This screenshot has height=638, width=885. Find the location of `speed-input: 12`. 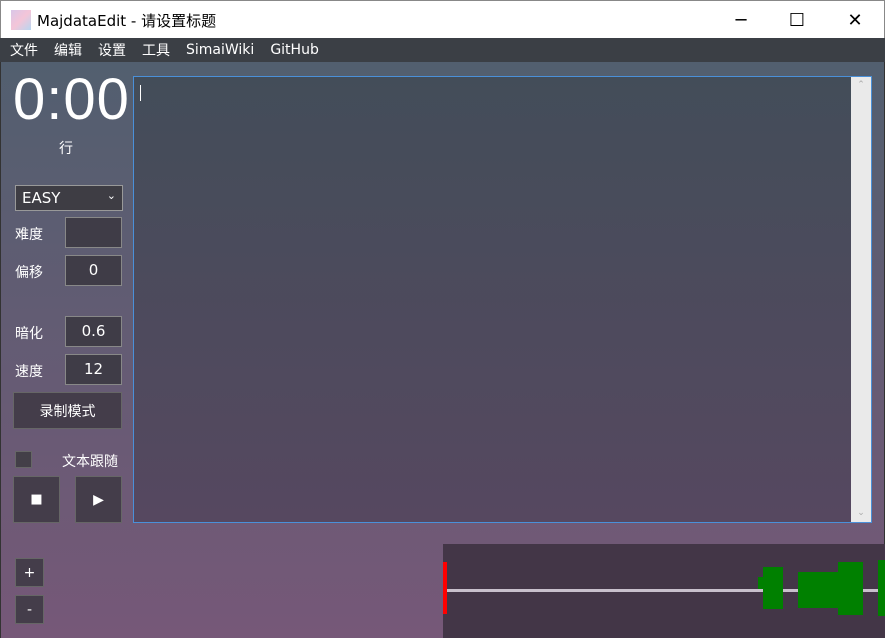

speed-input: 12 is located at coordinates (93, 369).